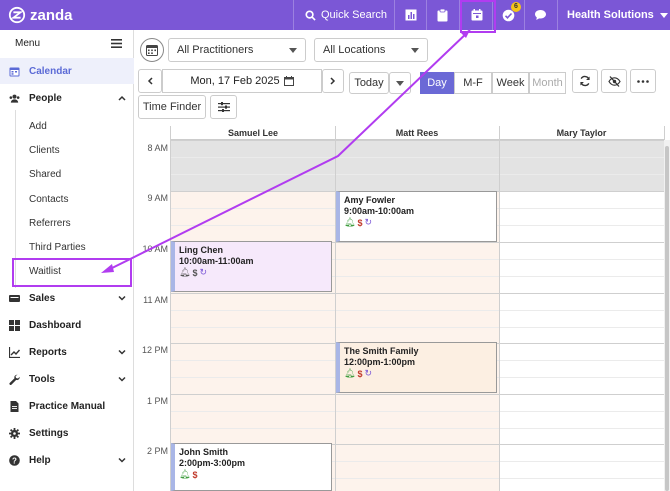  I want to click on time-finder-button: Time Finder, so click(172, 107).